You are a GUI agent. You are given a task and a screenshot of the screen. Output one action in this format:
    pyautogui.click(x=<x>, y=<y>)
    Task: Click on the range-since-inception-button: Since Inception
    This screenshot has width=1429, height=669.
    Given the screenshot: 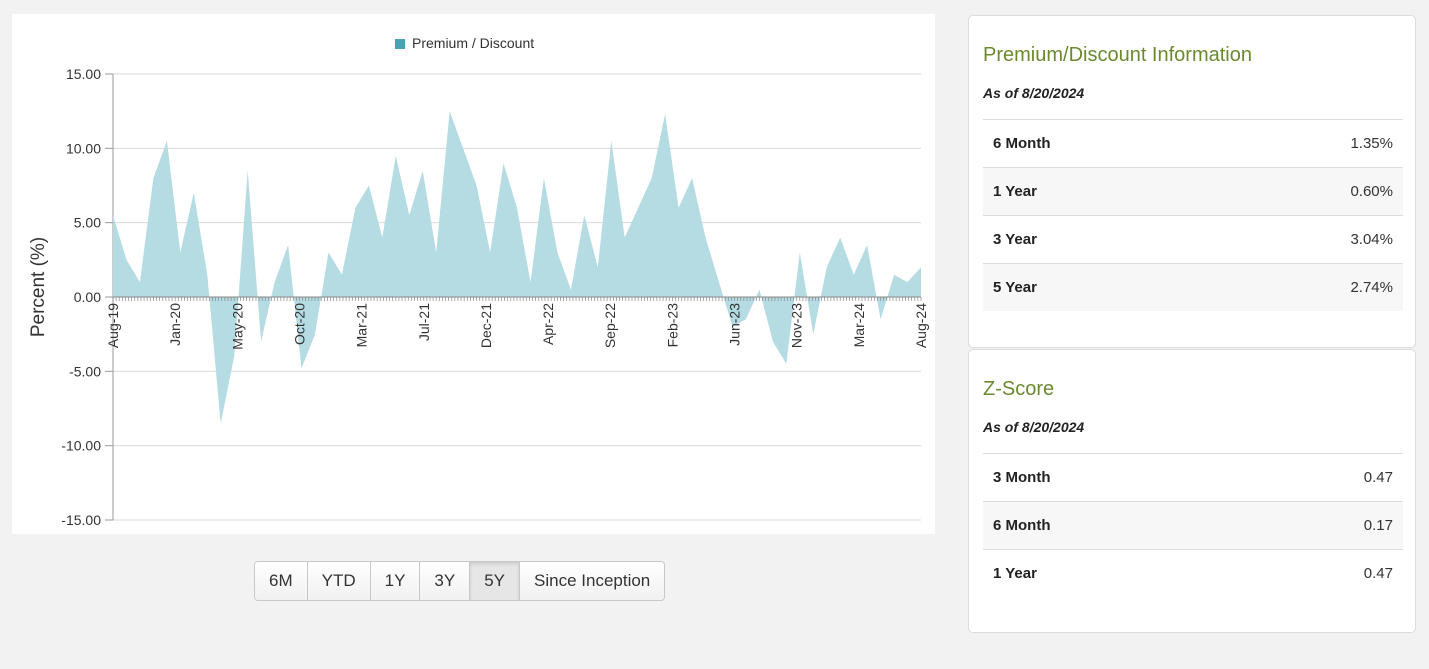 What is the action you would take?
    pyautogui.click(x=592, y=581)
    